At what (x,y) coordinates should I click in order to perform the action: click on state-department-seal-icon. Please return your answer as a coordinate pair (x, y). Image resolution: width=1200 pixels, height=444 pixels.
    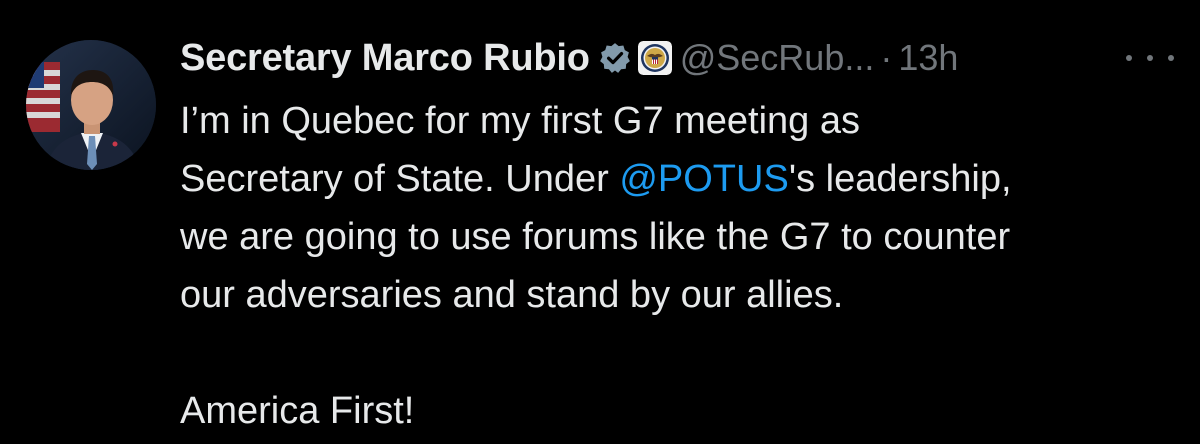
    Looking at the image, I should click on (654, 58).